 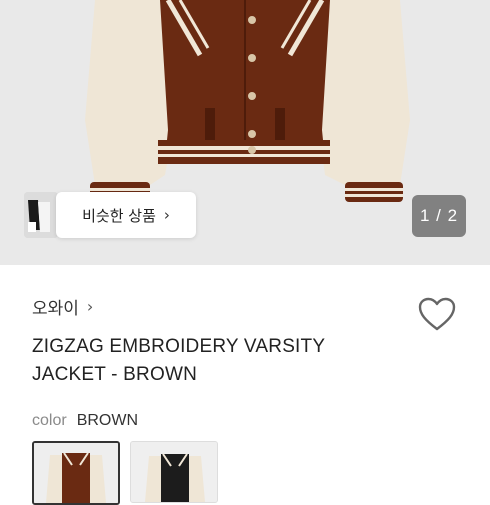 I want to click on similar-products-label: 비슷한 상품, so click(x=119, y=215).